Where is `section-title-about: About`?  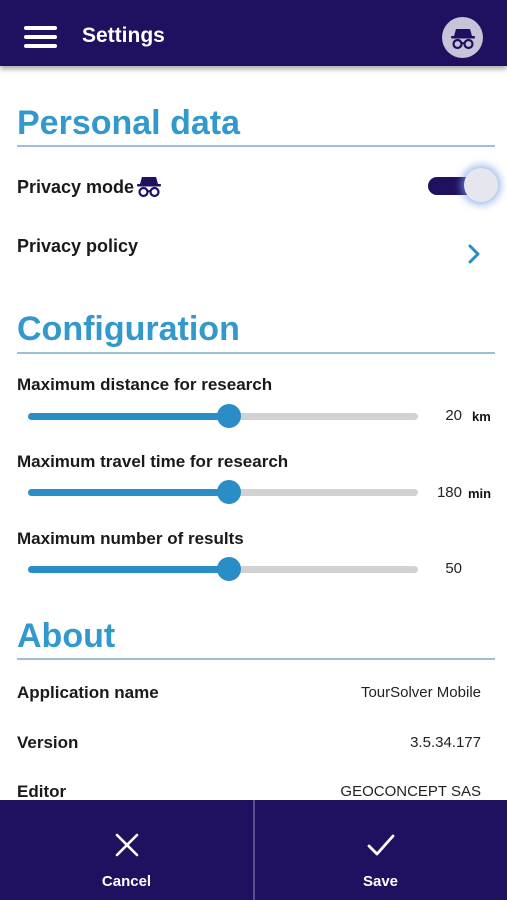 section-title-about: About is located at coordinates (66, 636).